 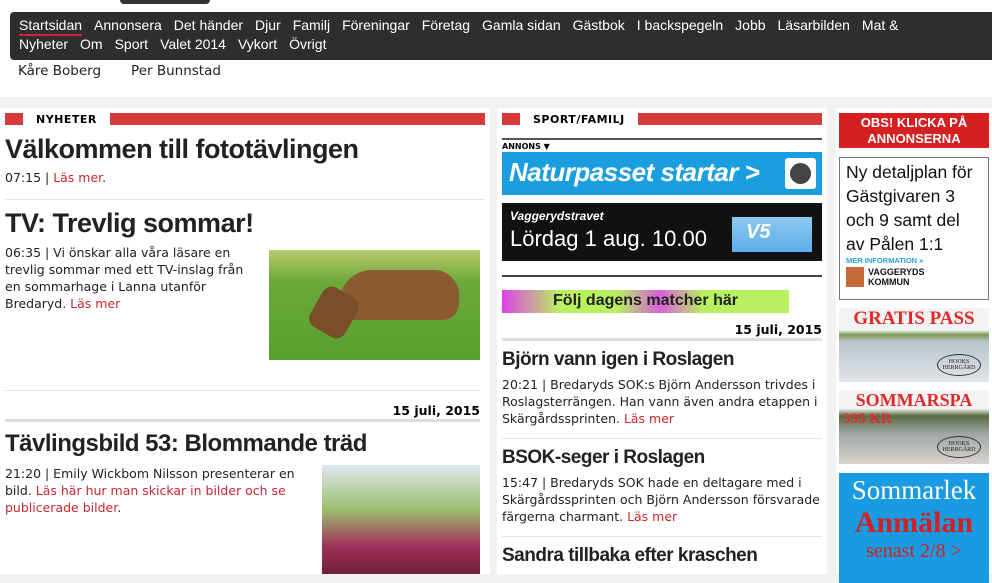 What do you see at coordinates (245, 149) in the screenshot?
I see `article-title: Välkommen till fototävlingen` at bounding box center [245, 149].